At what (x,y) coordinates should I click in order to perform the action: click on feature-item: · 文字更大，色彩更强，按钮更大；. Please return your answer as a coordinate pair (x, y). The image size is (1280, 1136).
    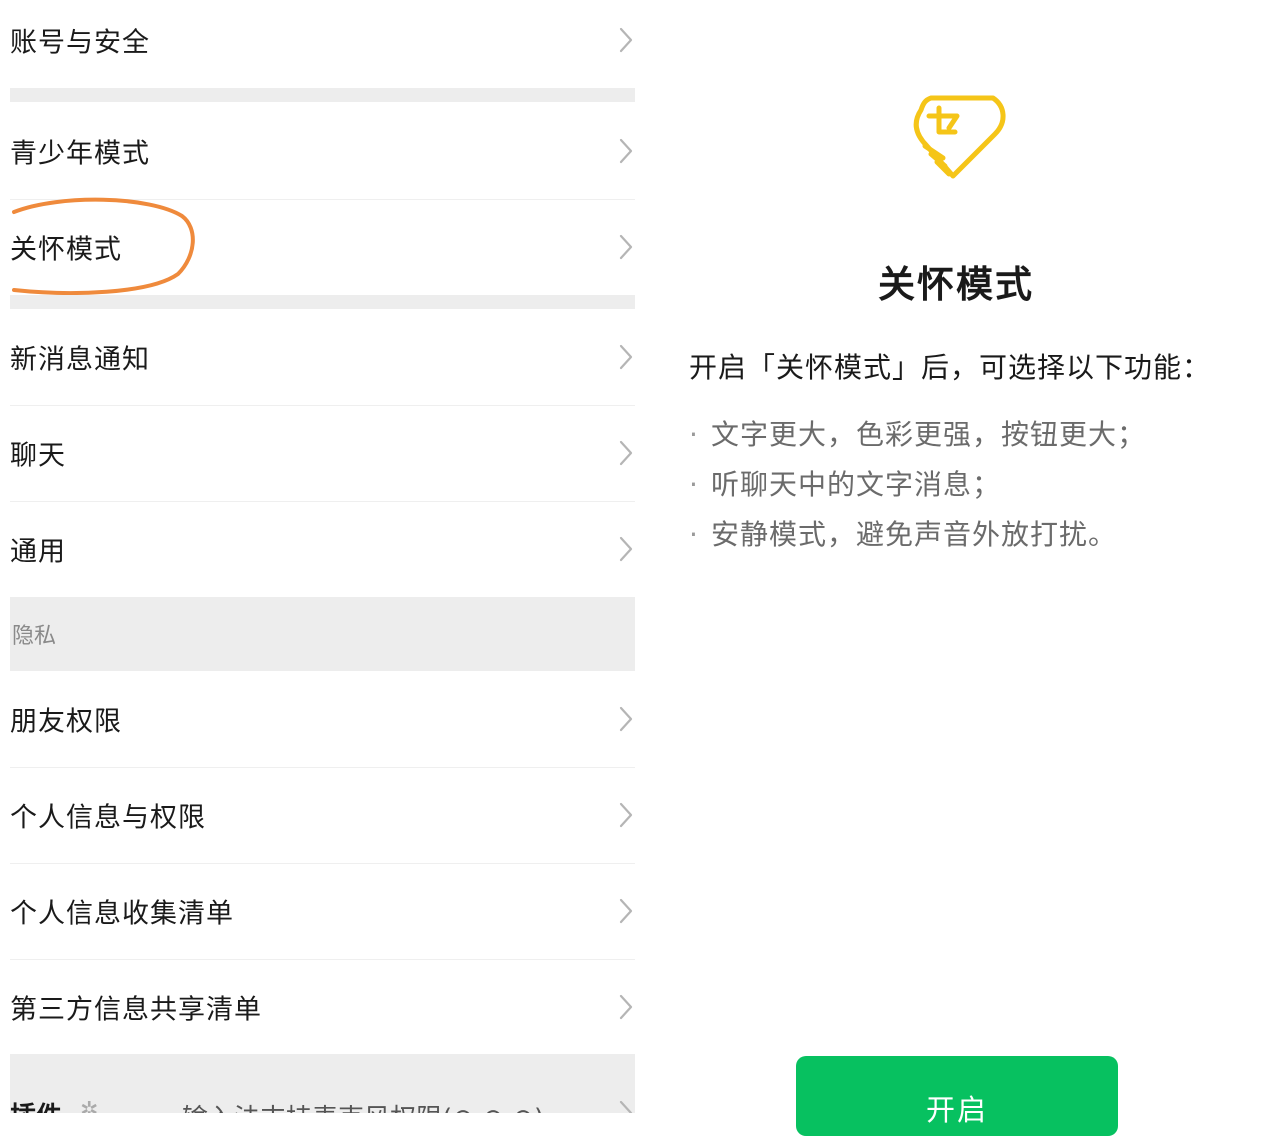
    Looking at the image, I should click on (917, 437).